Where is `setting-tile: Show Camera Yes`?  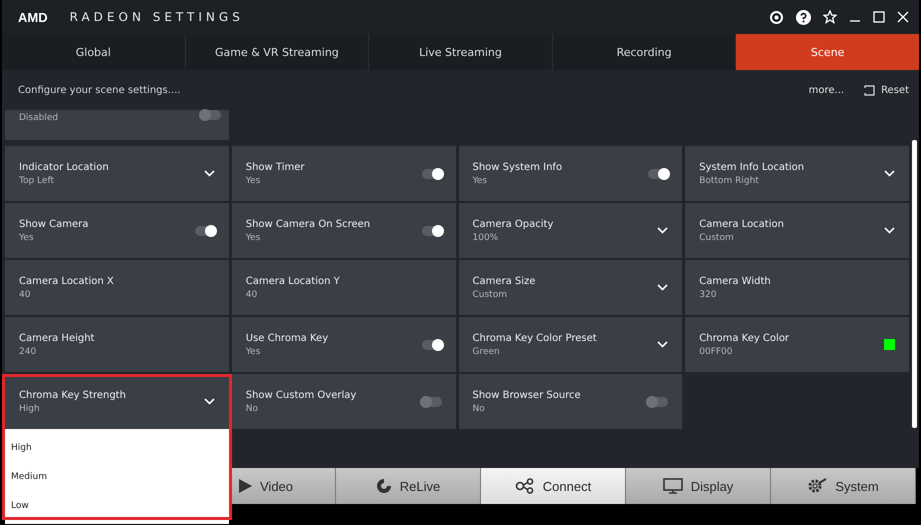 setting-tile: Show Camera Yes is located at coordinates (117, 230).